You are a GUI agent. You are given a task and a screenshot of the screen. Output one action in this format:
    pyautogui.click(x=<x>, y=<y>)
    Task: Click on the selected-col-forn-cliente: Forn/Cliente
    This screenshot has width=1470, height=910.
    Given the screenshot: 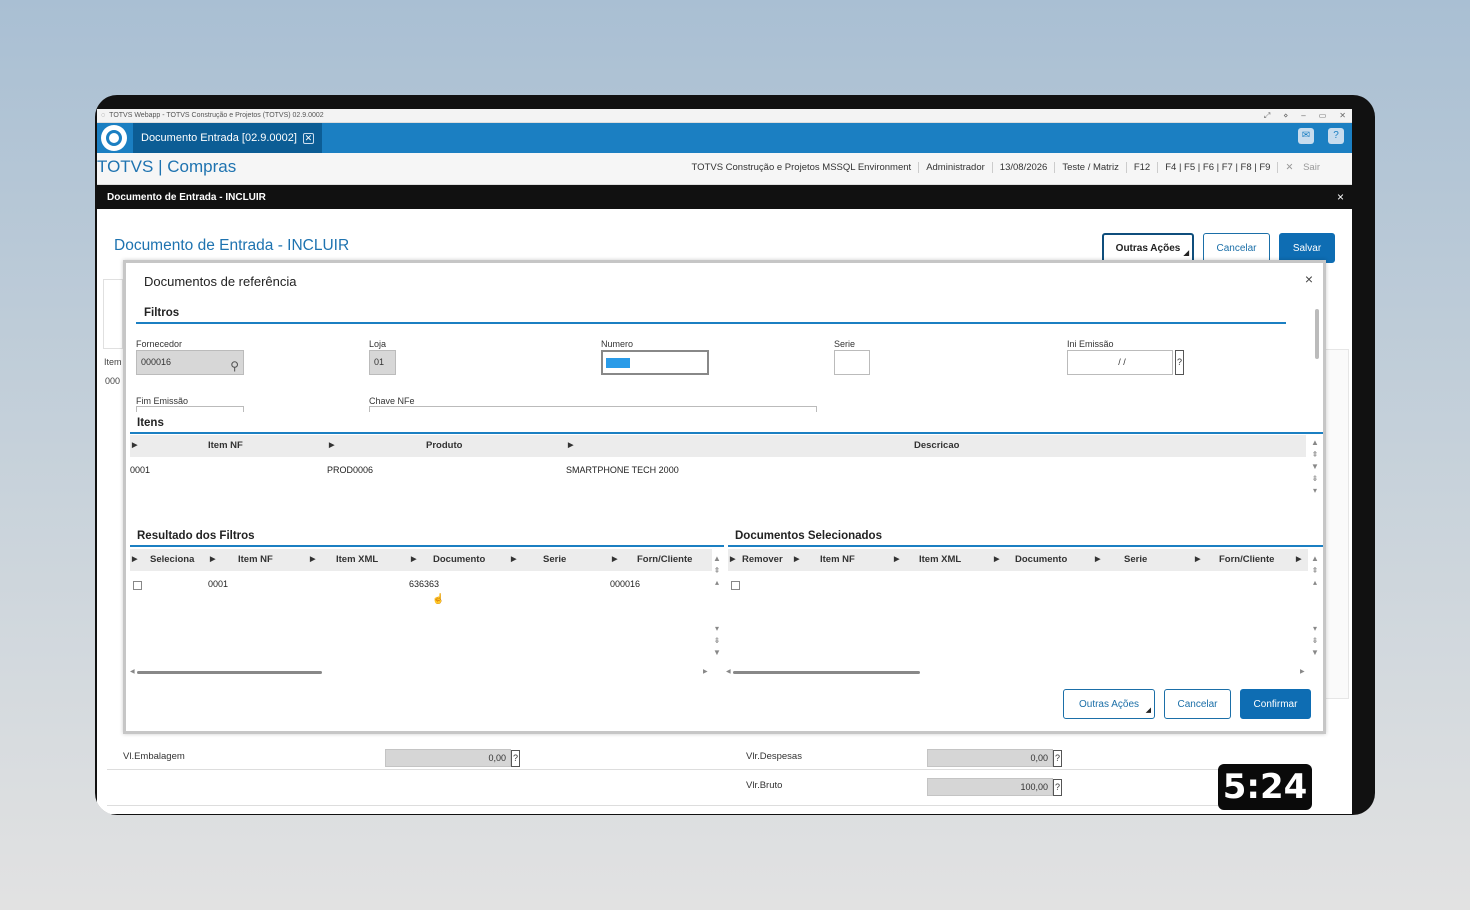 What is the action you would take?
    pyautogui.click(x=1246, y=559)
    